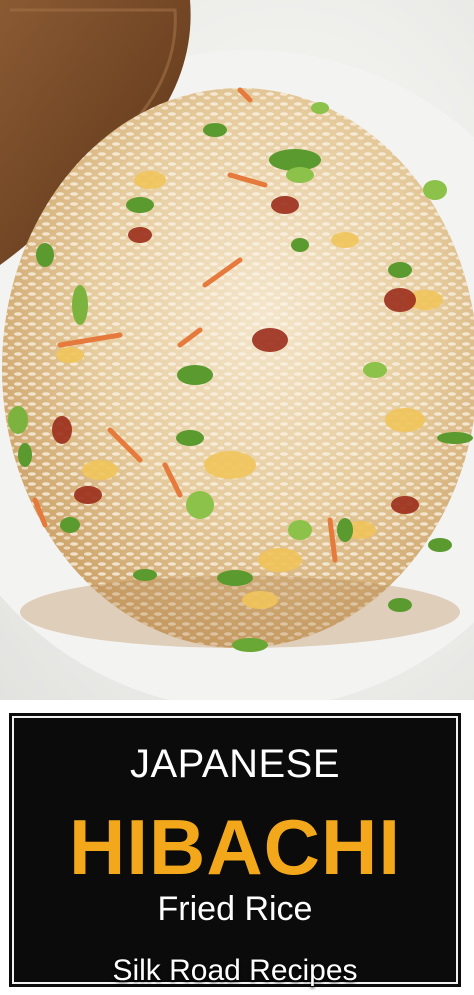  Describe the element at coordinates (235, 764) in the screenshot. I see `title-cuisine: JAPANESE` at that location.